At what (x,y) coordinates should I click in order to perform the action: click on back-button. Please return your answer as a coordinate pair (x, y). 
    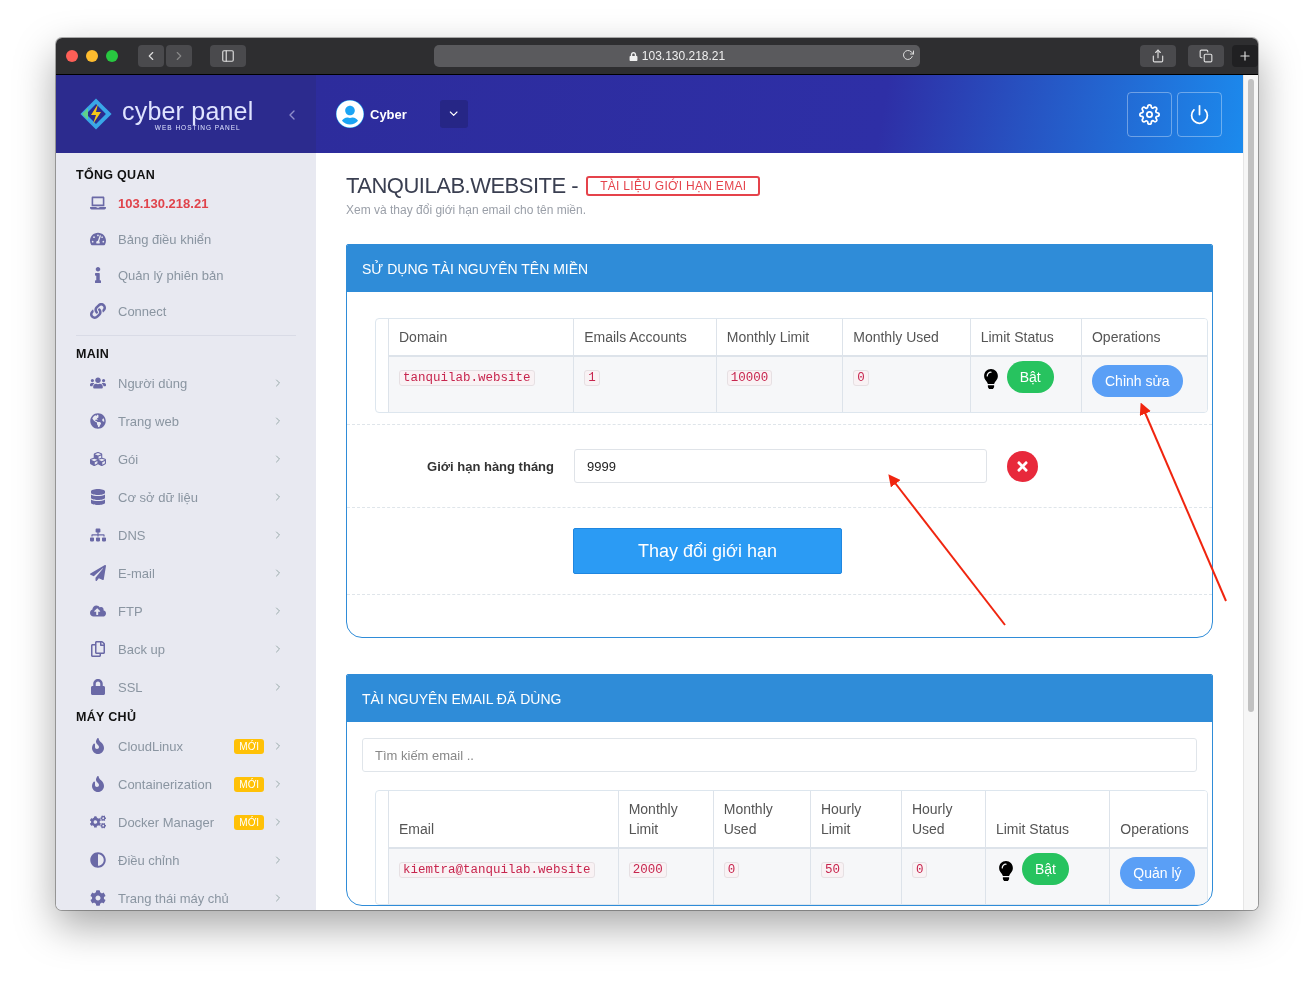
    Looking at the image, I should click on (151, 56).